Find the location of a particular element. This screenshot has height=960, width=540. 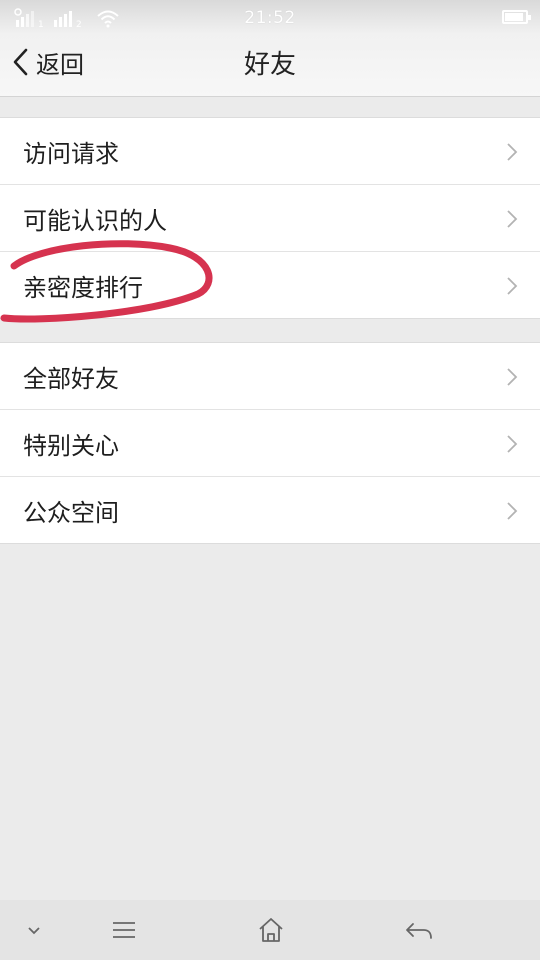

status-bar: 1 2 21:52 is located at coordinates (270, 18).